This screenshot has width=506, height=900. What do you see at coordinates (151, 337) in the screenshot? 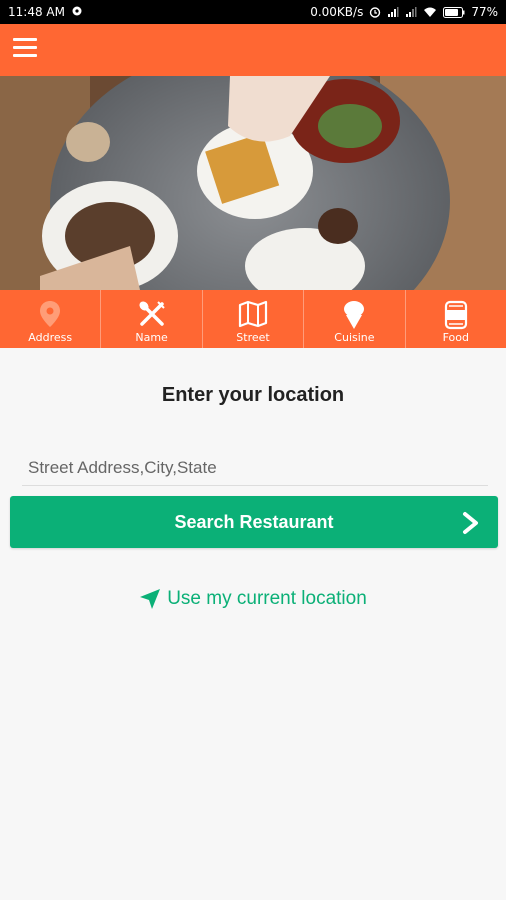
I see `category-label: Name` at bounding box center [151, 337].